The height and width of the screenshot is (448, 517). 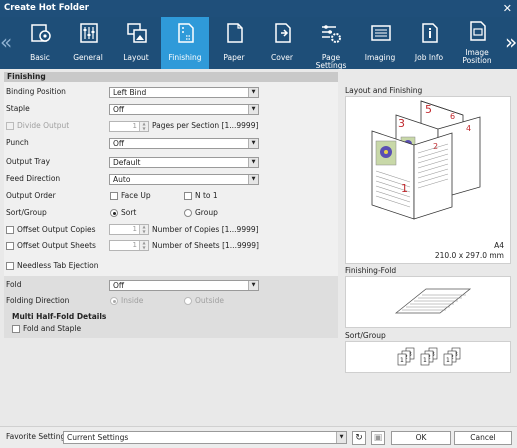 I want to click on divide-output-label: Divide Output, so click(x=43, y=125).